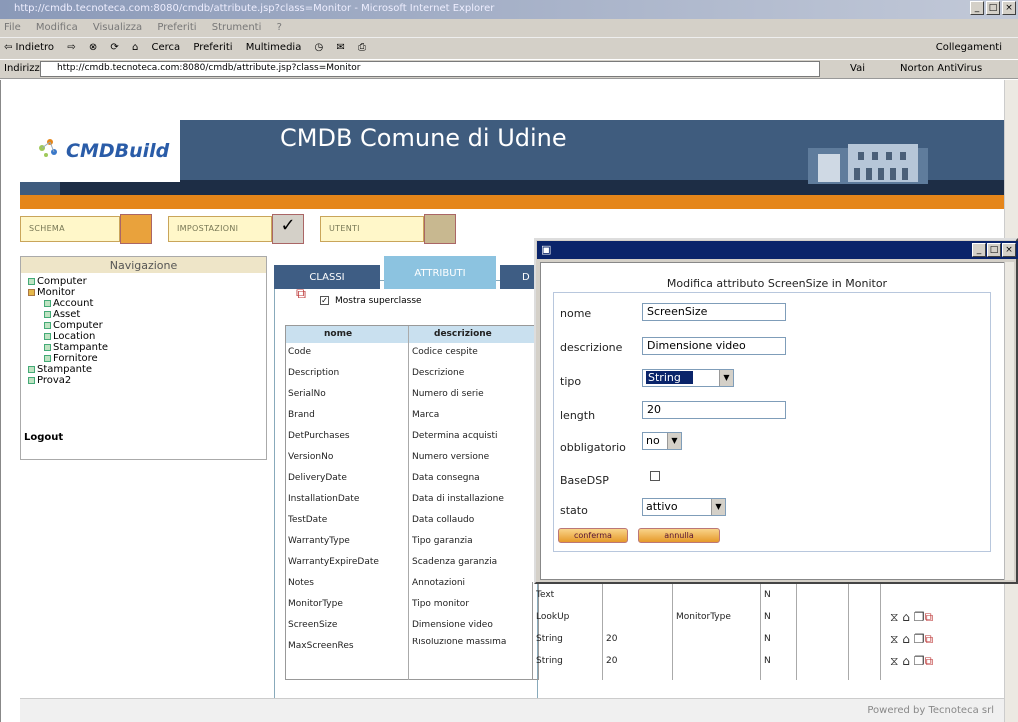  I want to click on cell-nome: DetPurchases, so click(347, 436).